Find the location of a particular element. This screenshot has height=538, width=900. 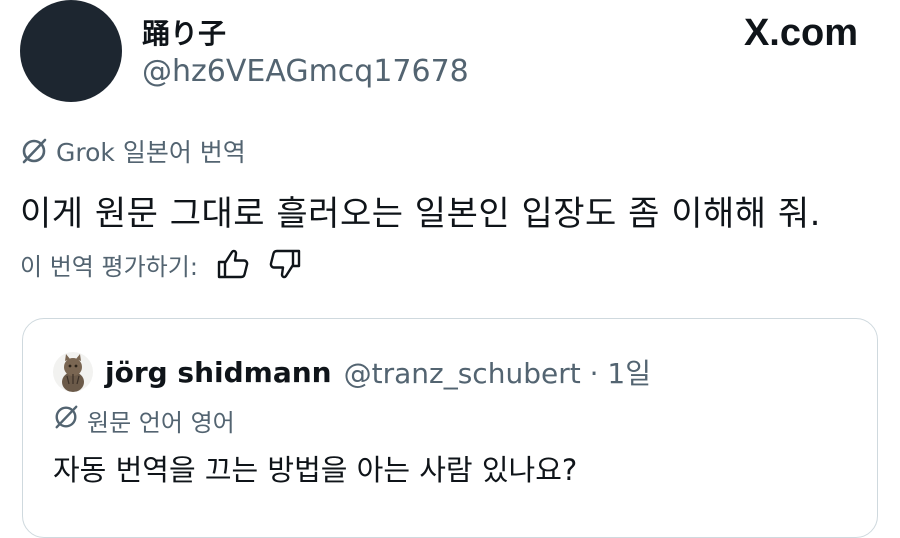

quoted-language-text: 원문 언어 영어 is located at coordinates (161, 422).